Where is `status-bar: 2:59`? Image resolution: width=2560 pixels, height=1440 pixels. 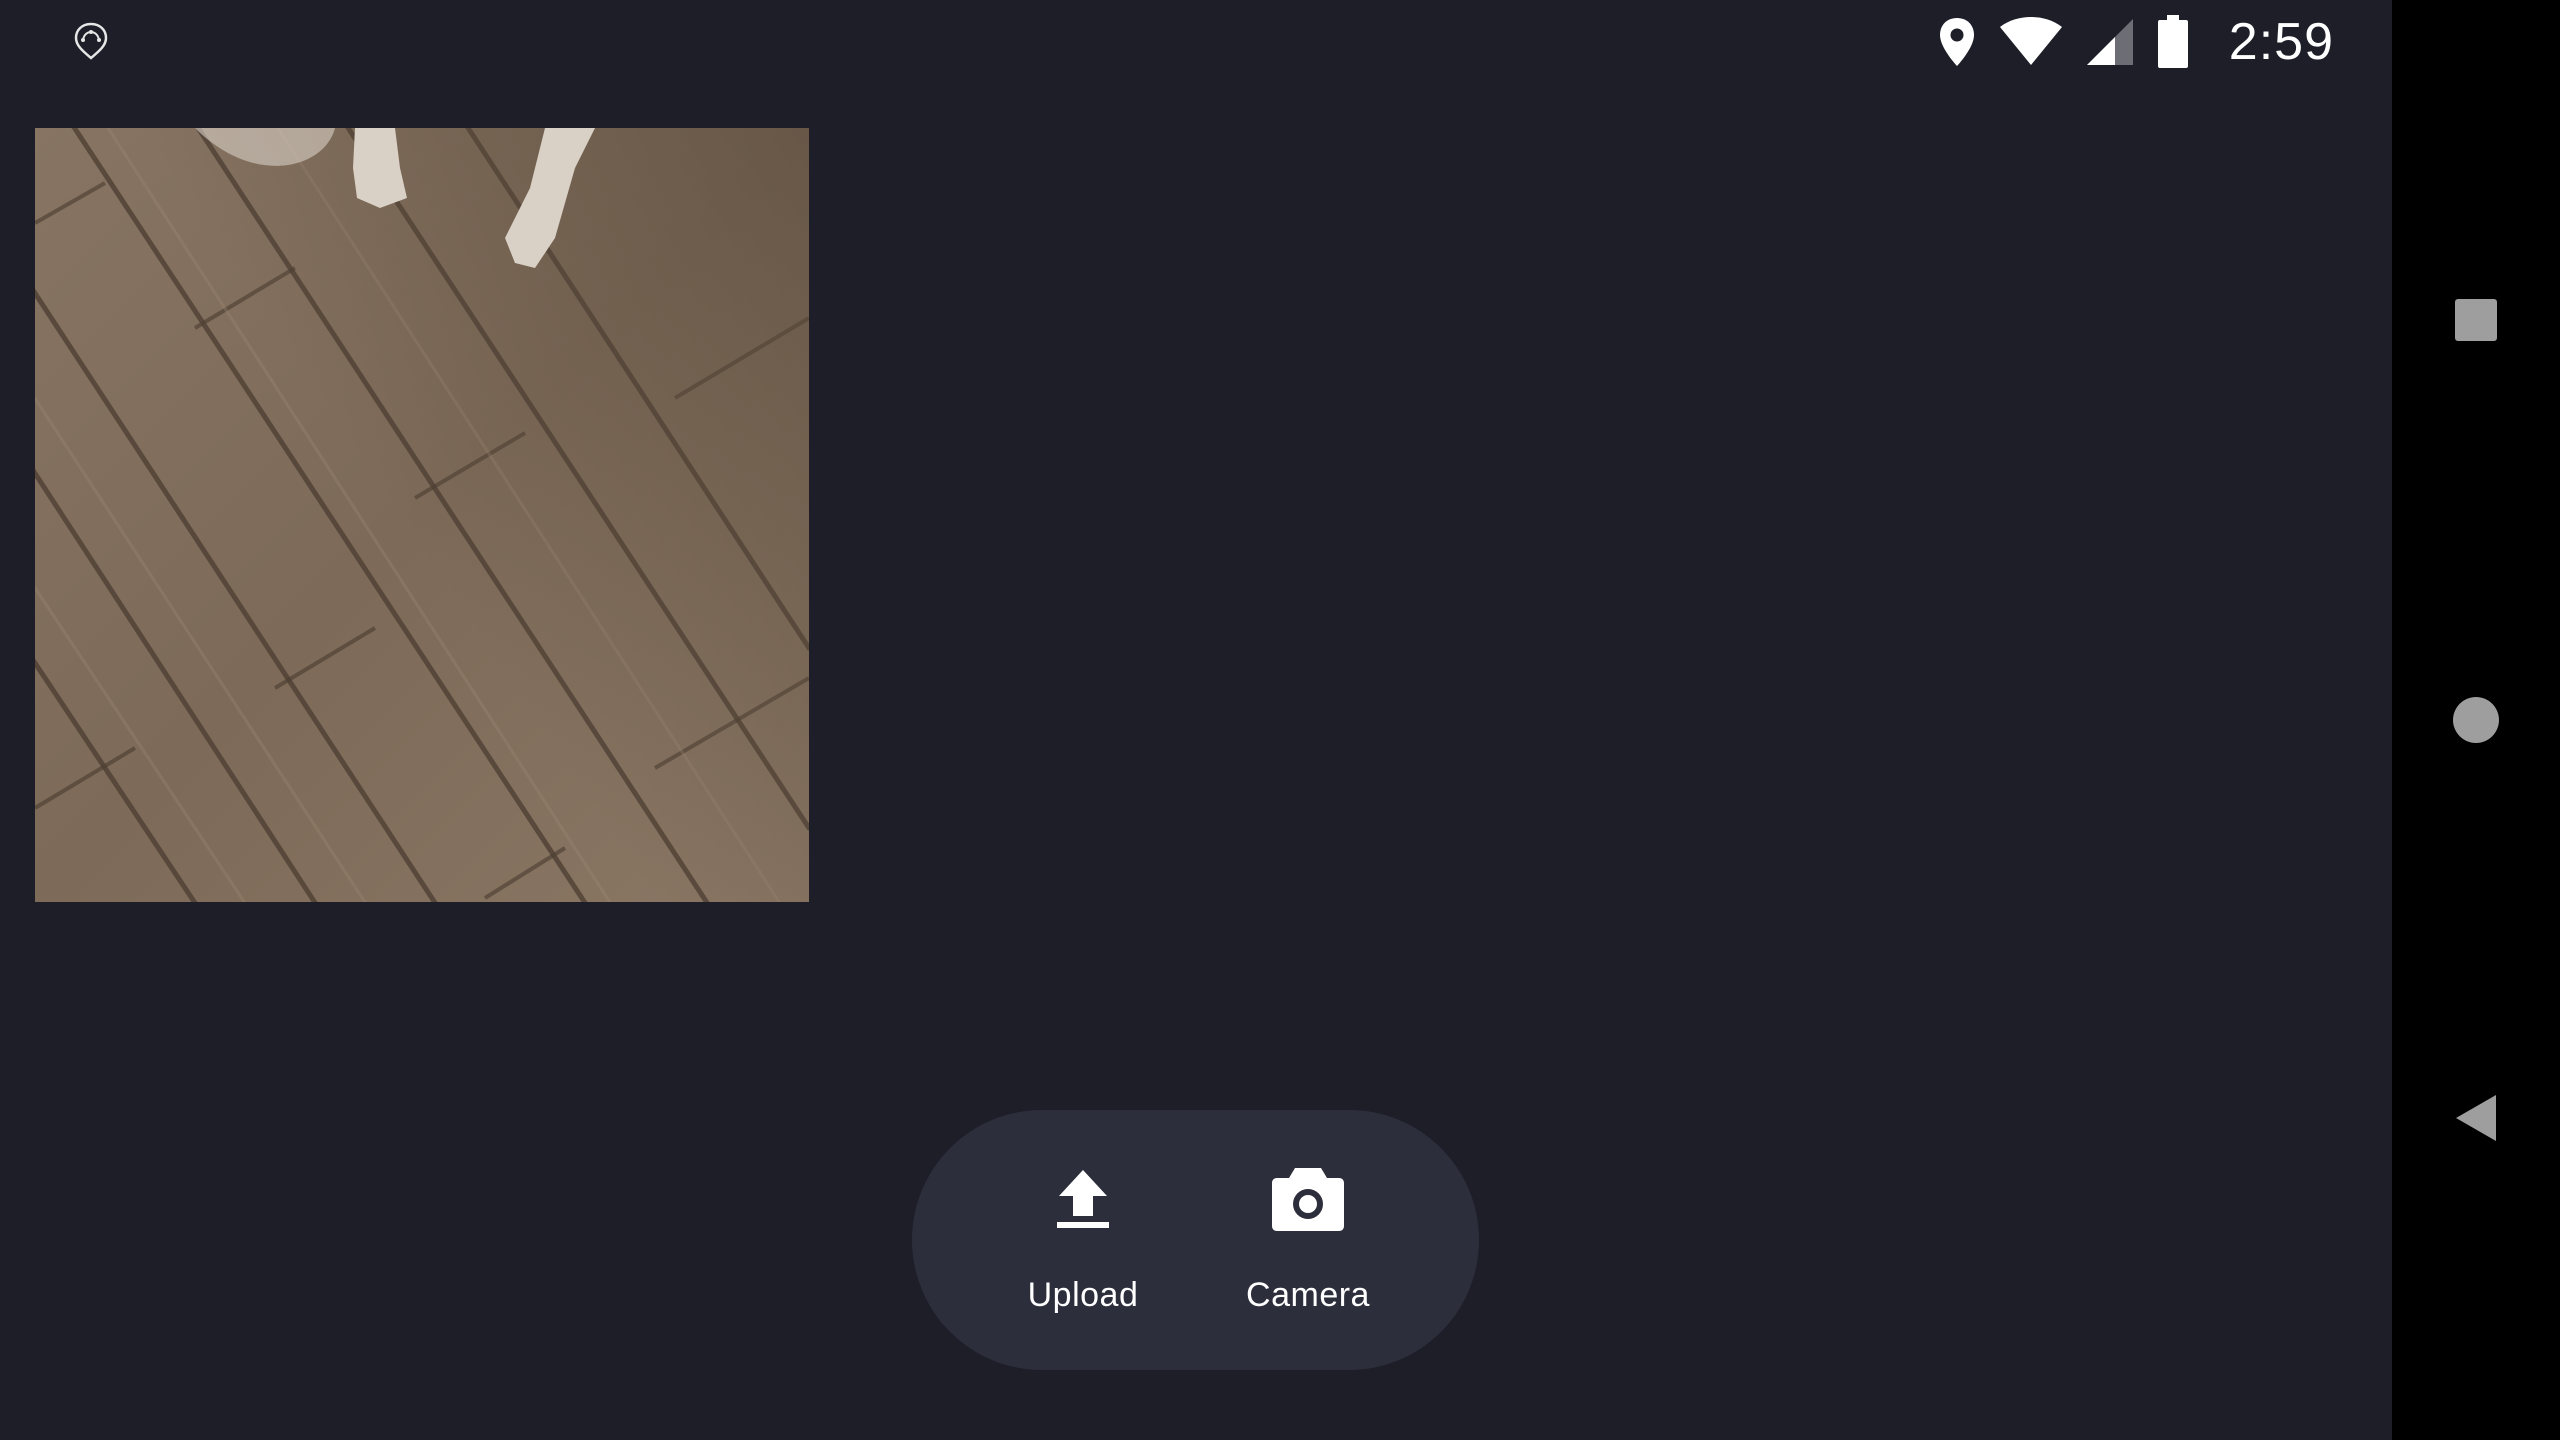
status-bar: 2:59 is located at coordinates (1196, 42).